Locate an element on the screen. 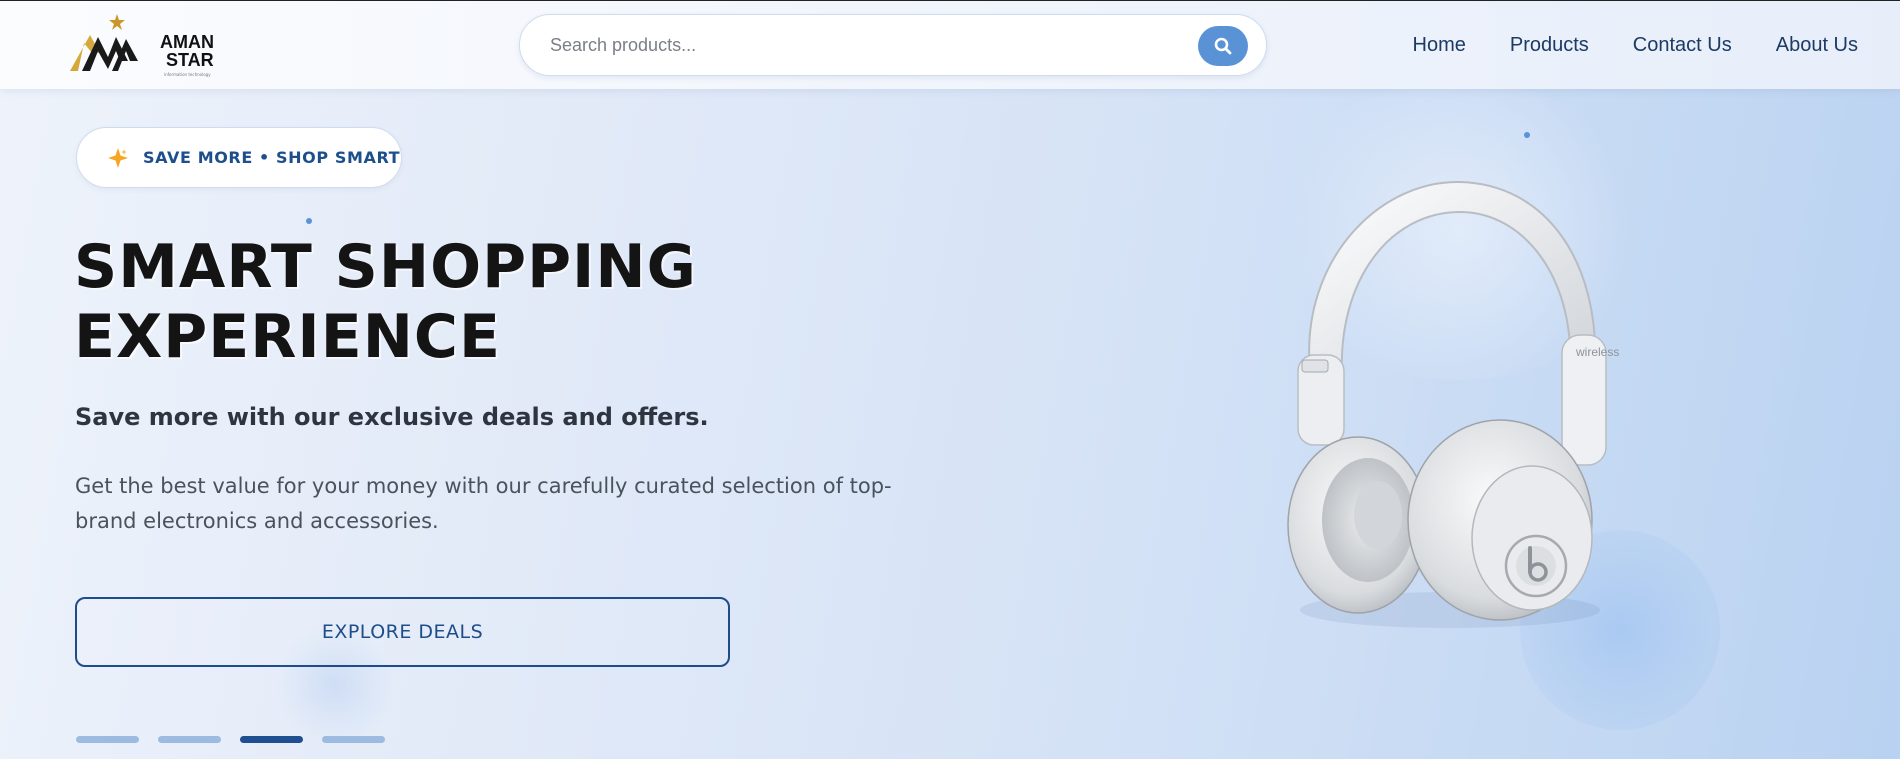  brand-logo: AMAN STAR information technology is located at coordinates (148, 45).